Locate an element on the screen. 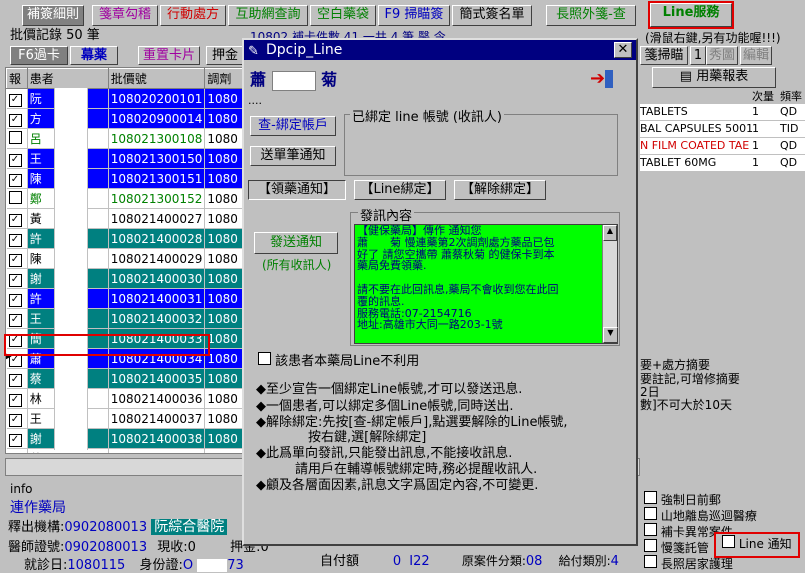 The image size is (805, 573). send-notify-button: 發送通知 is located at coordinates (296, 243).